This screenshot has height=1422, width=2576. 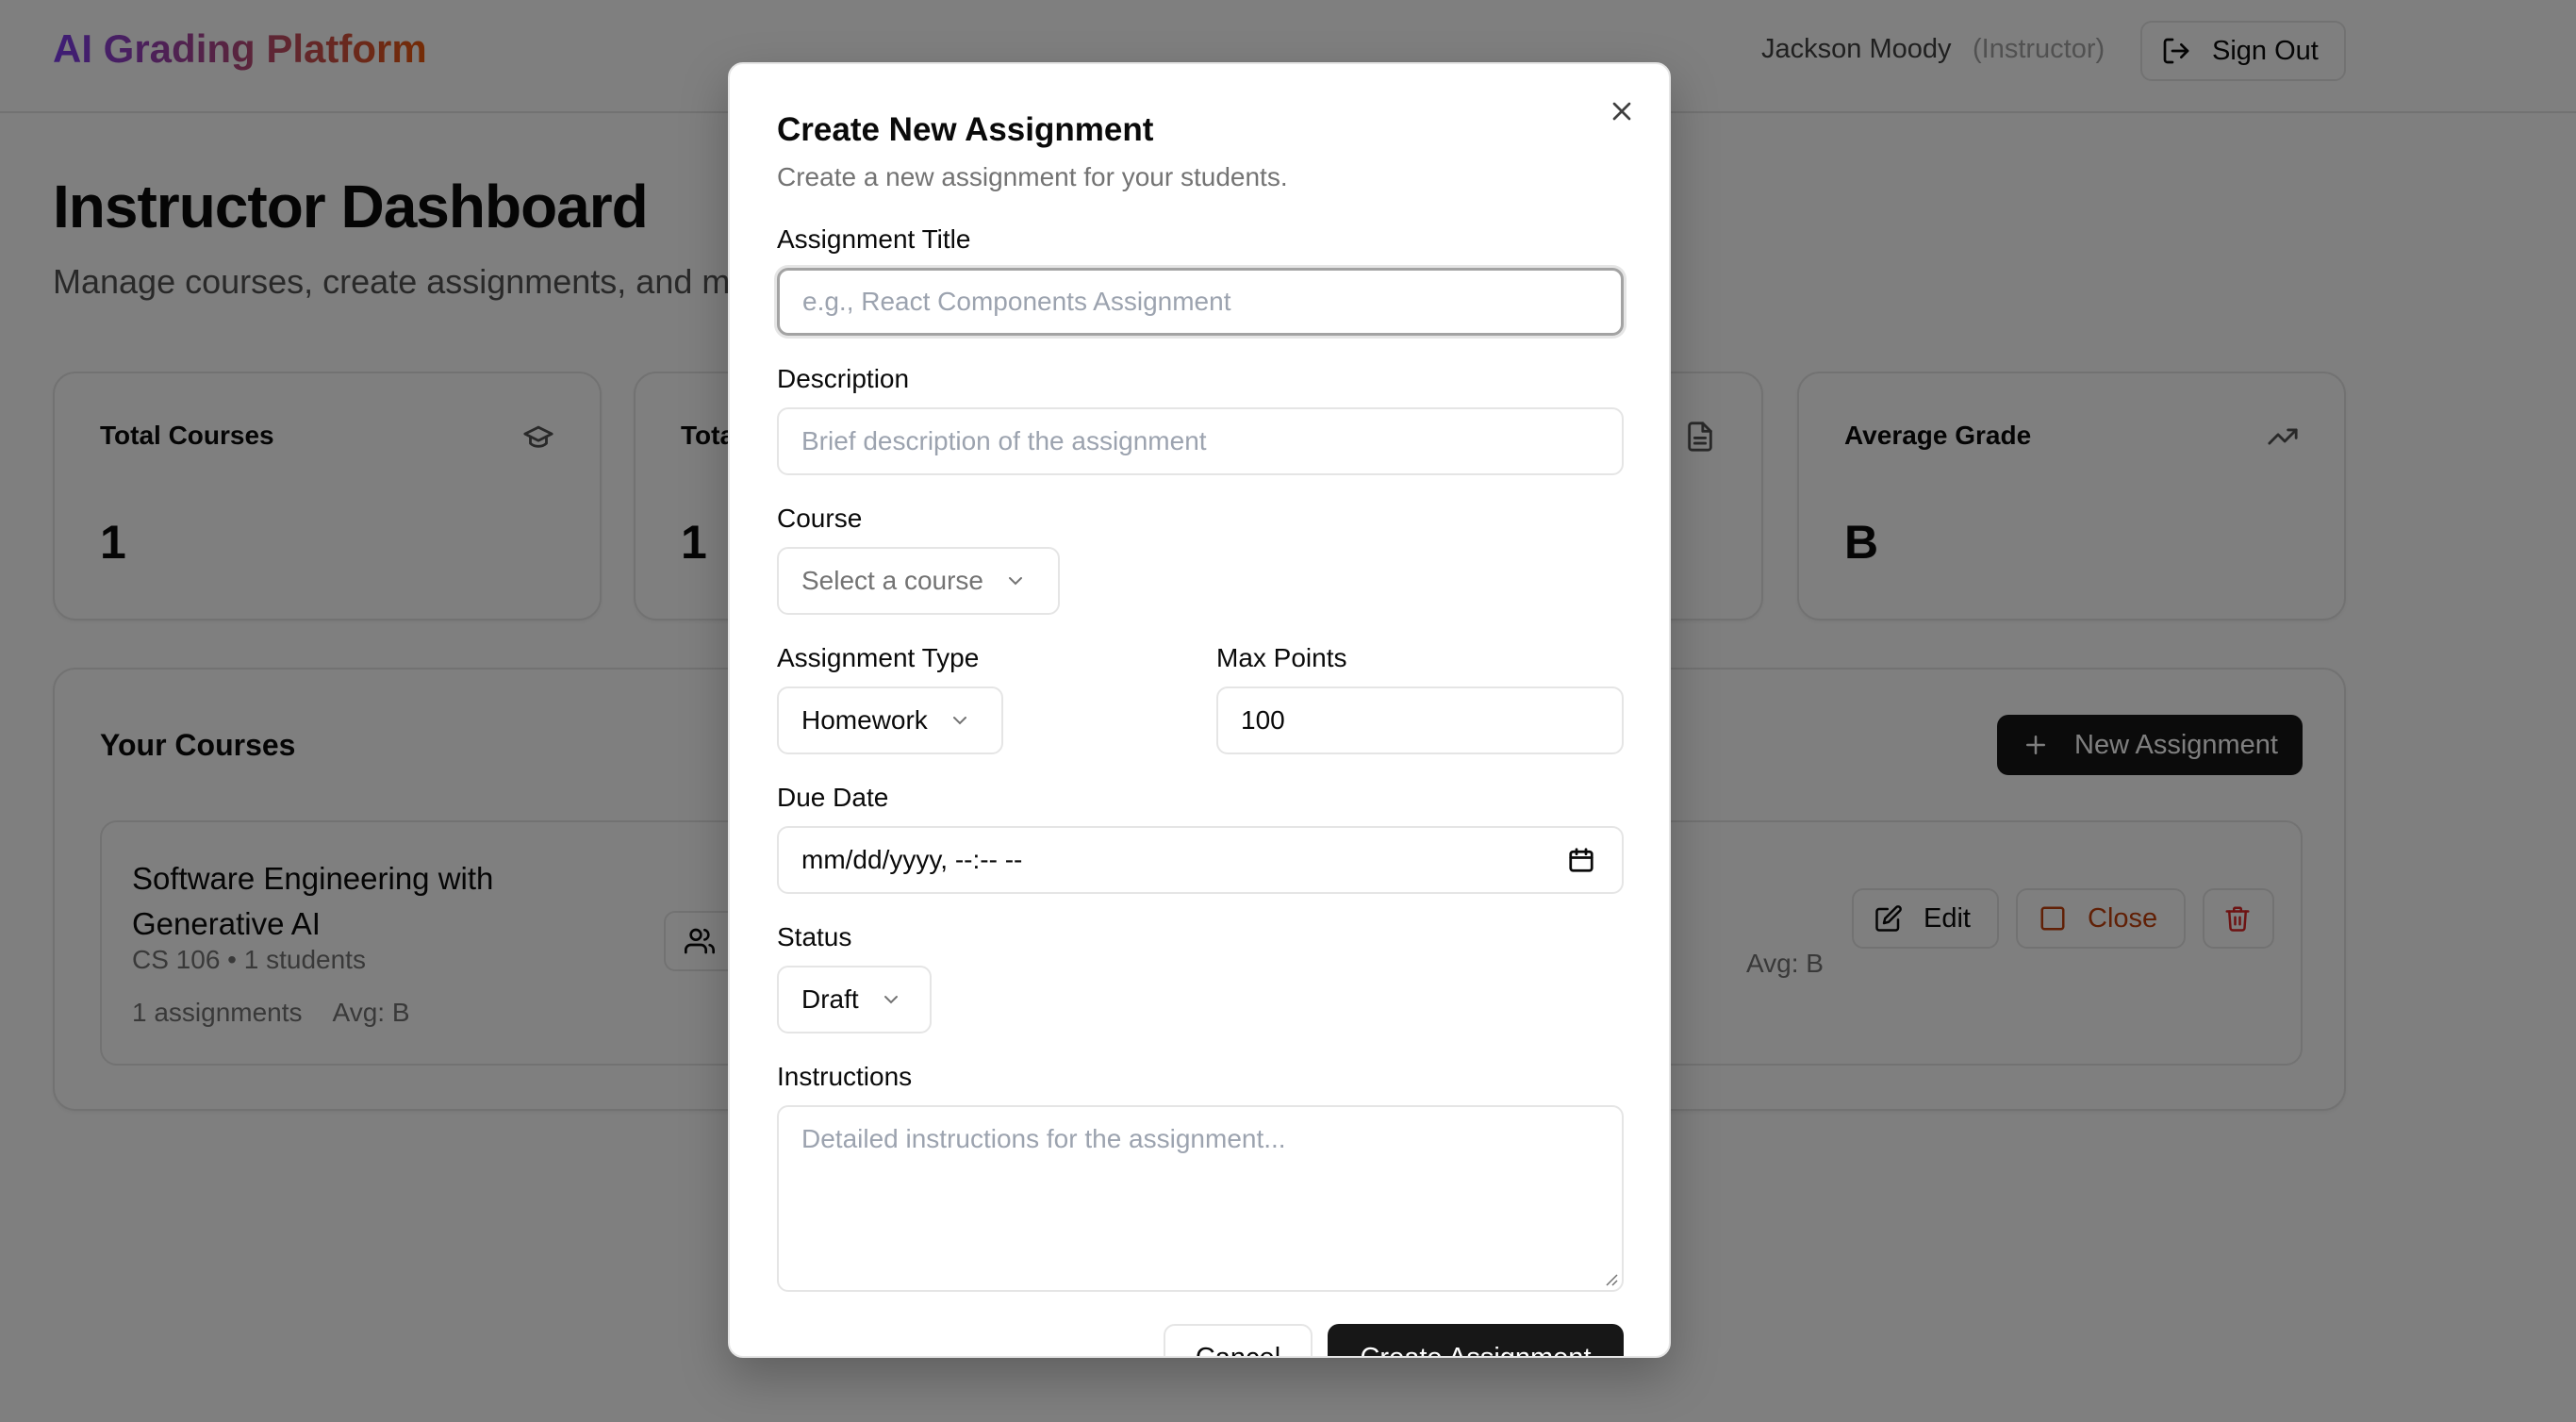 What do you see at coordinates (864, 720) in the screenshot?
I see `assignment-type-value: Homework` at bounding box center [864, 720].